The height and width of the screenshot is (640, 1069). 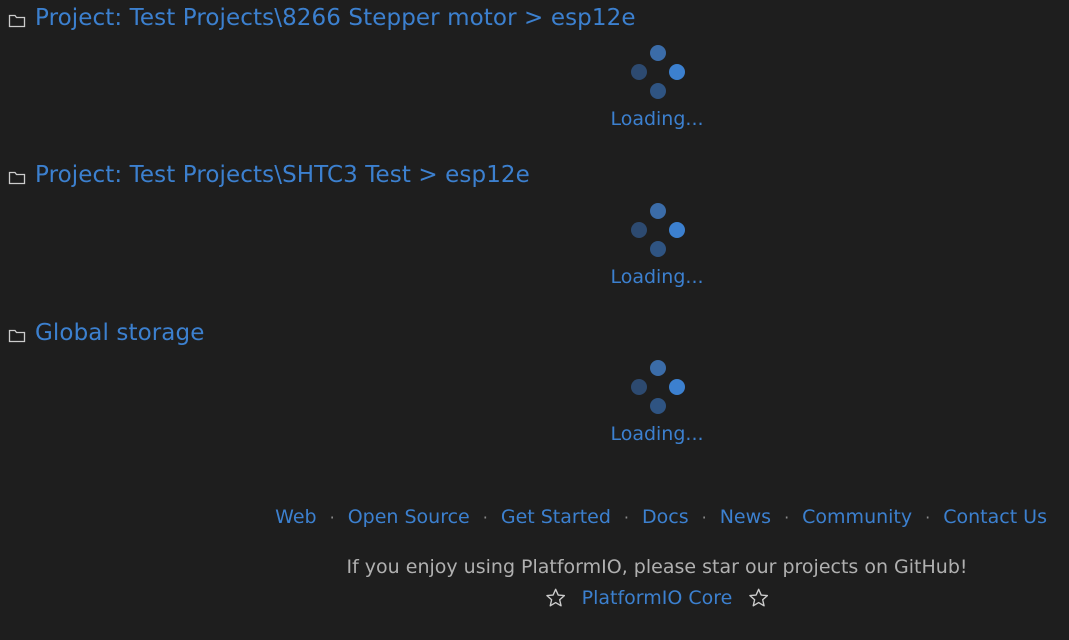 I want to click on platformio-core-link: PlatformIO Core, so click(x=657, y=598).